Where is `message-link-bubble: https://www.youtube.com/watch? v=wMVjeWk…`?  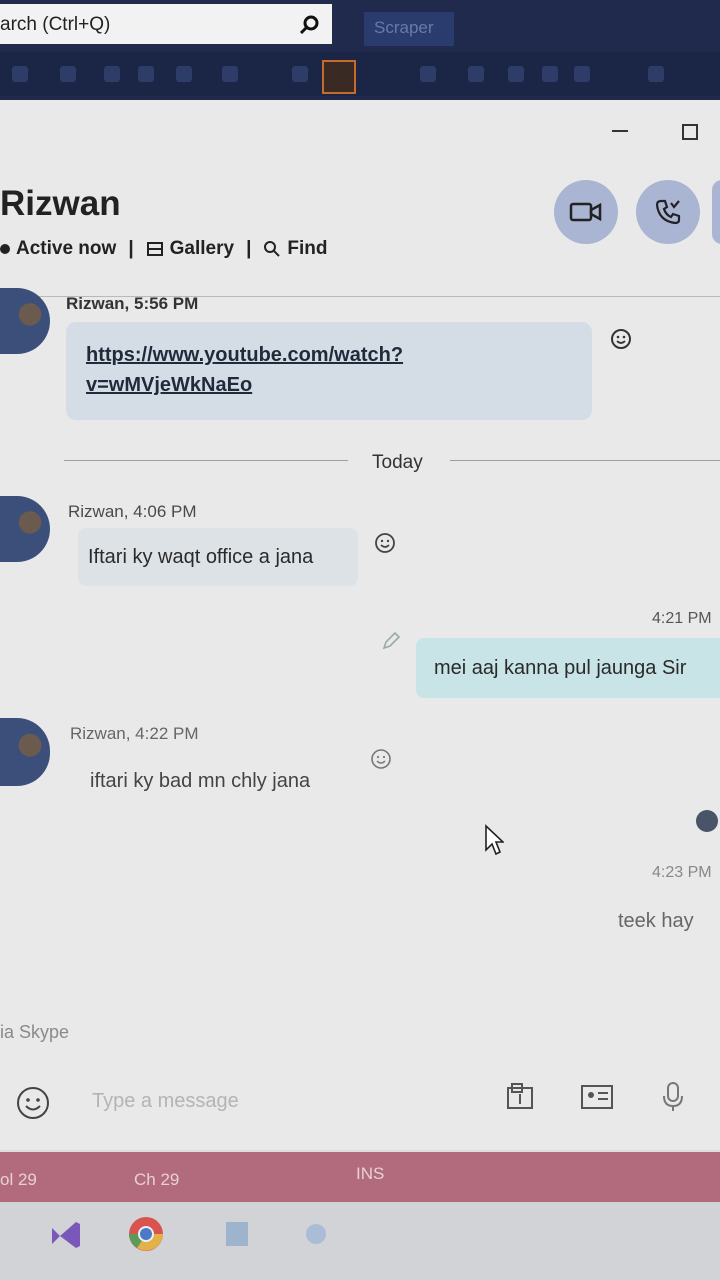 message-link-bubble: https://www.youtube.com/watch? v=wMVjeWk… is located at coordinates (329, 371).